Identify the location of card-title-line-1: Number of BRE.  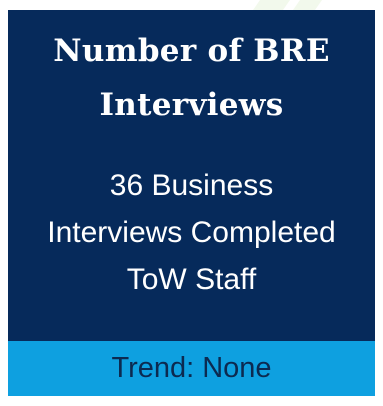
(191, 51).